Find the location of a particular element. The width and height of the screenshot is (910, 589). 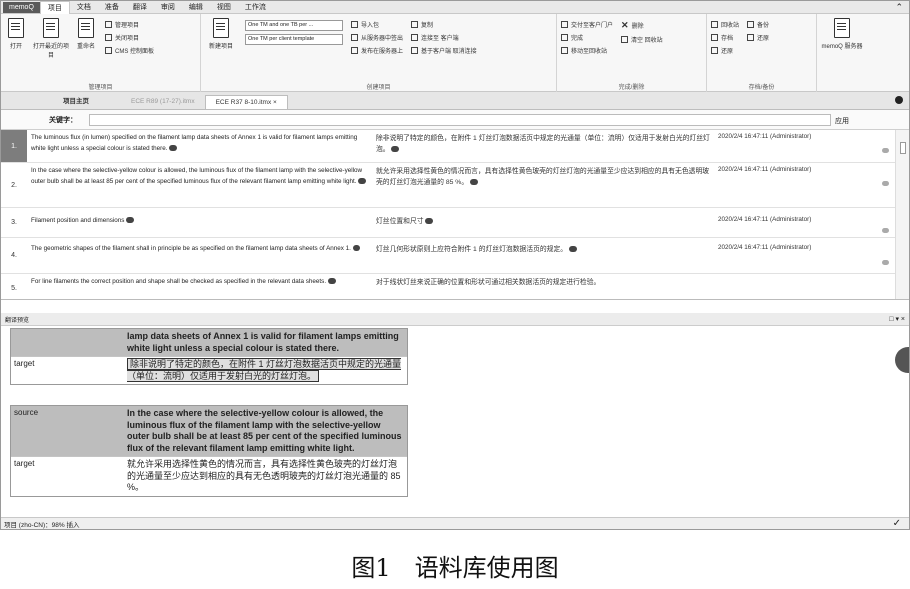

group-label-manage: 管理项目 is located at coordinates (100, 88).